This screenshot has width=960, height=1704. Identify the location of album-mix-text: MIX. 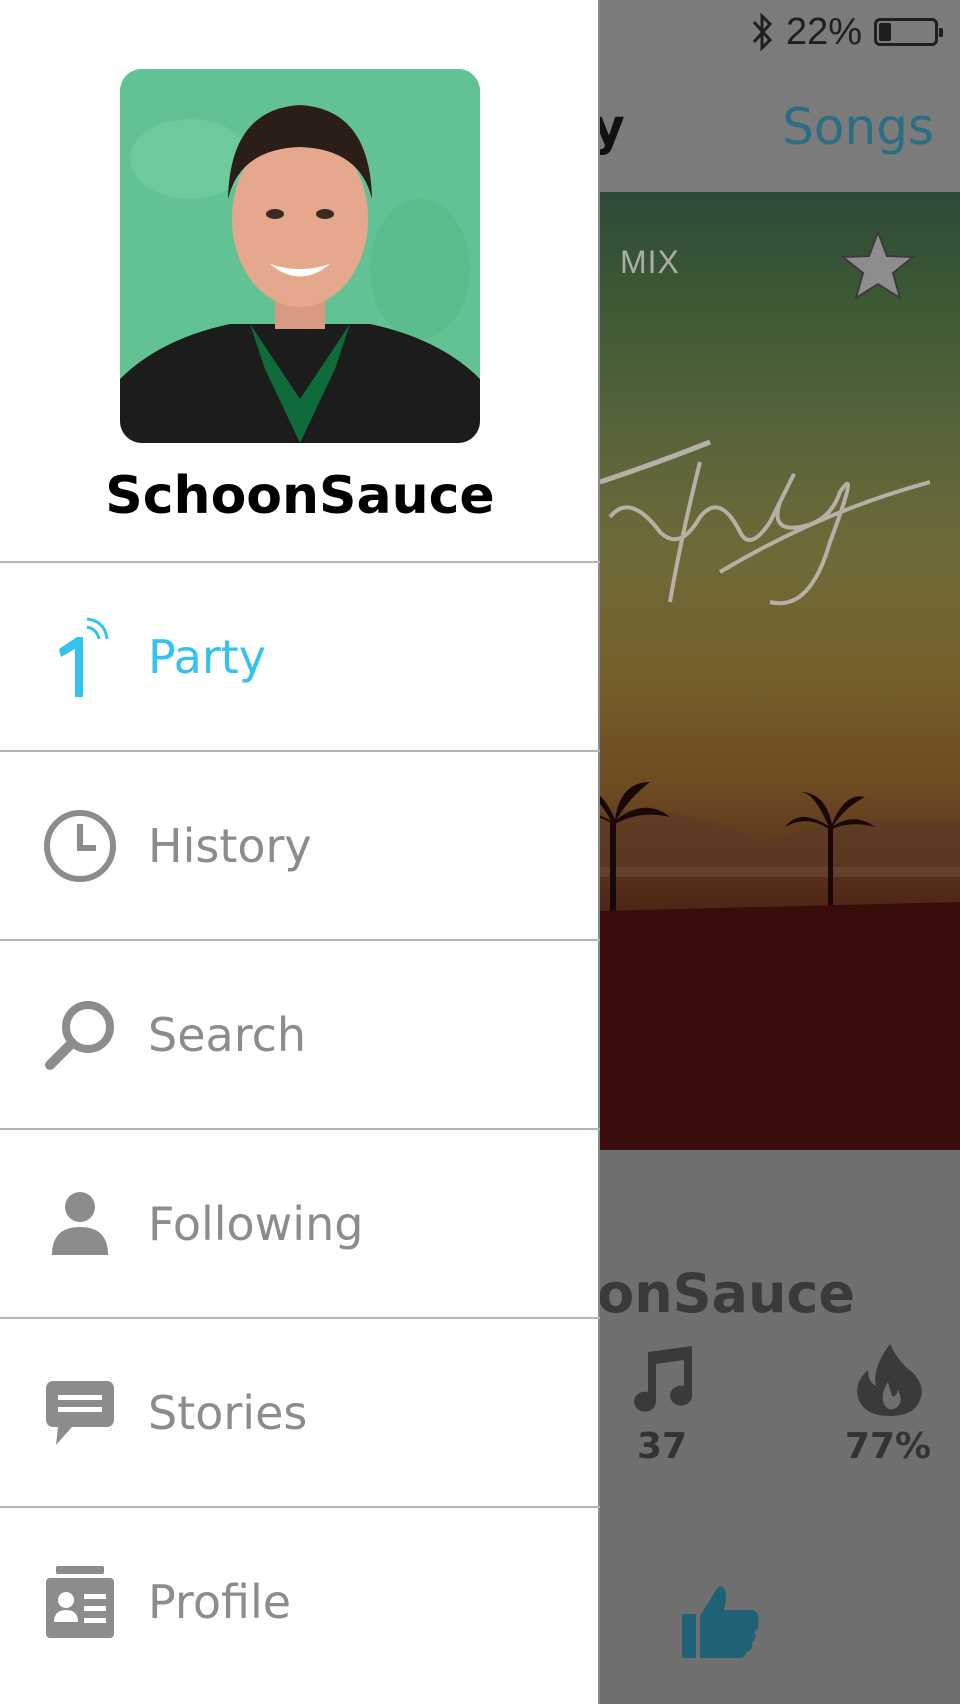
(650, 262).